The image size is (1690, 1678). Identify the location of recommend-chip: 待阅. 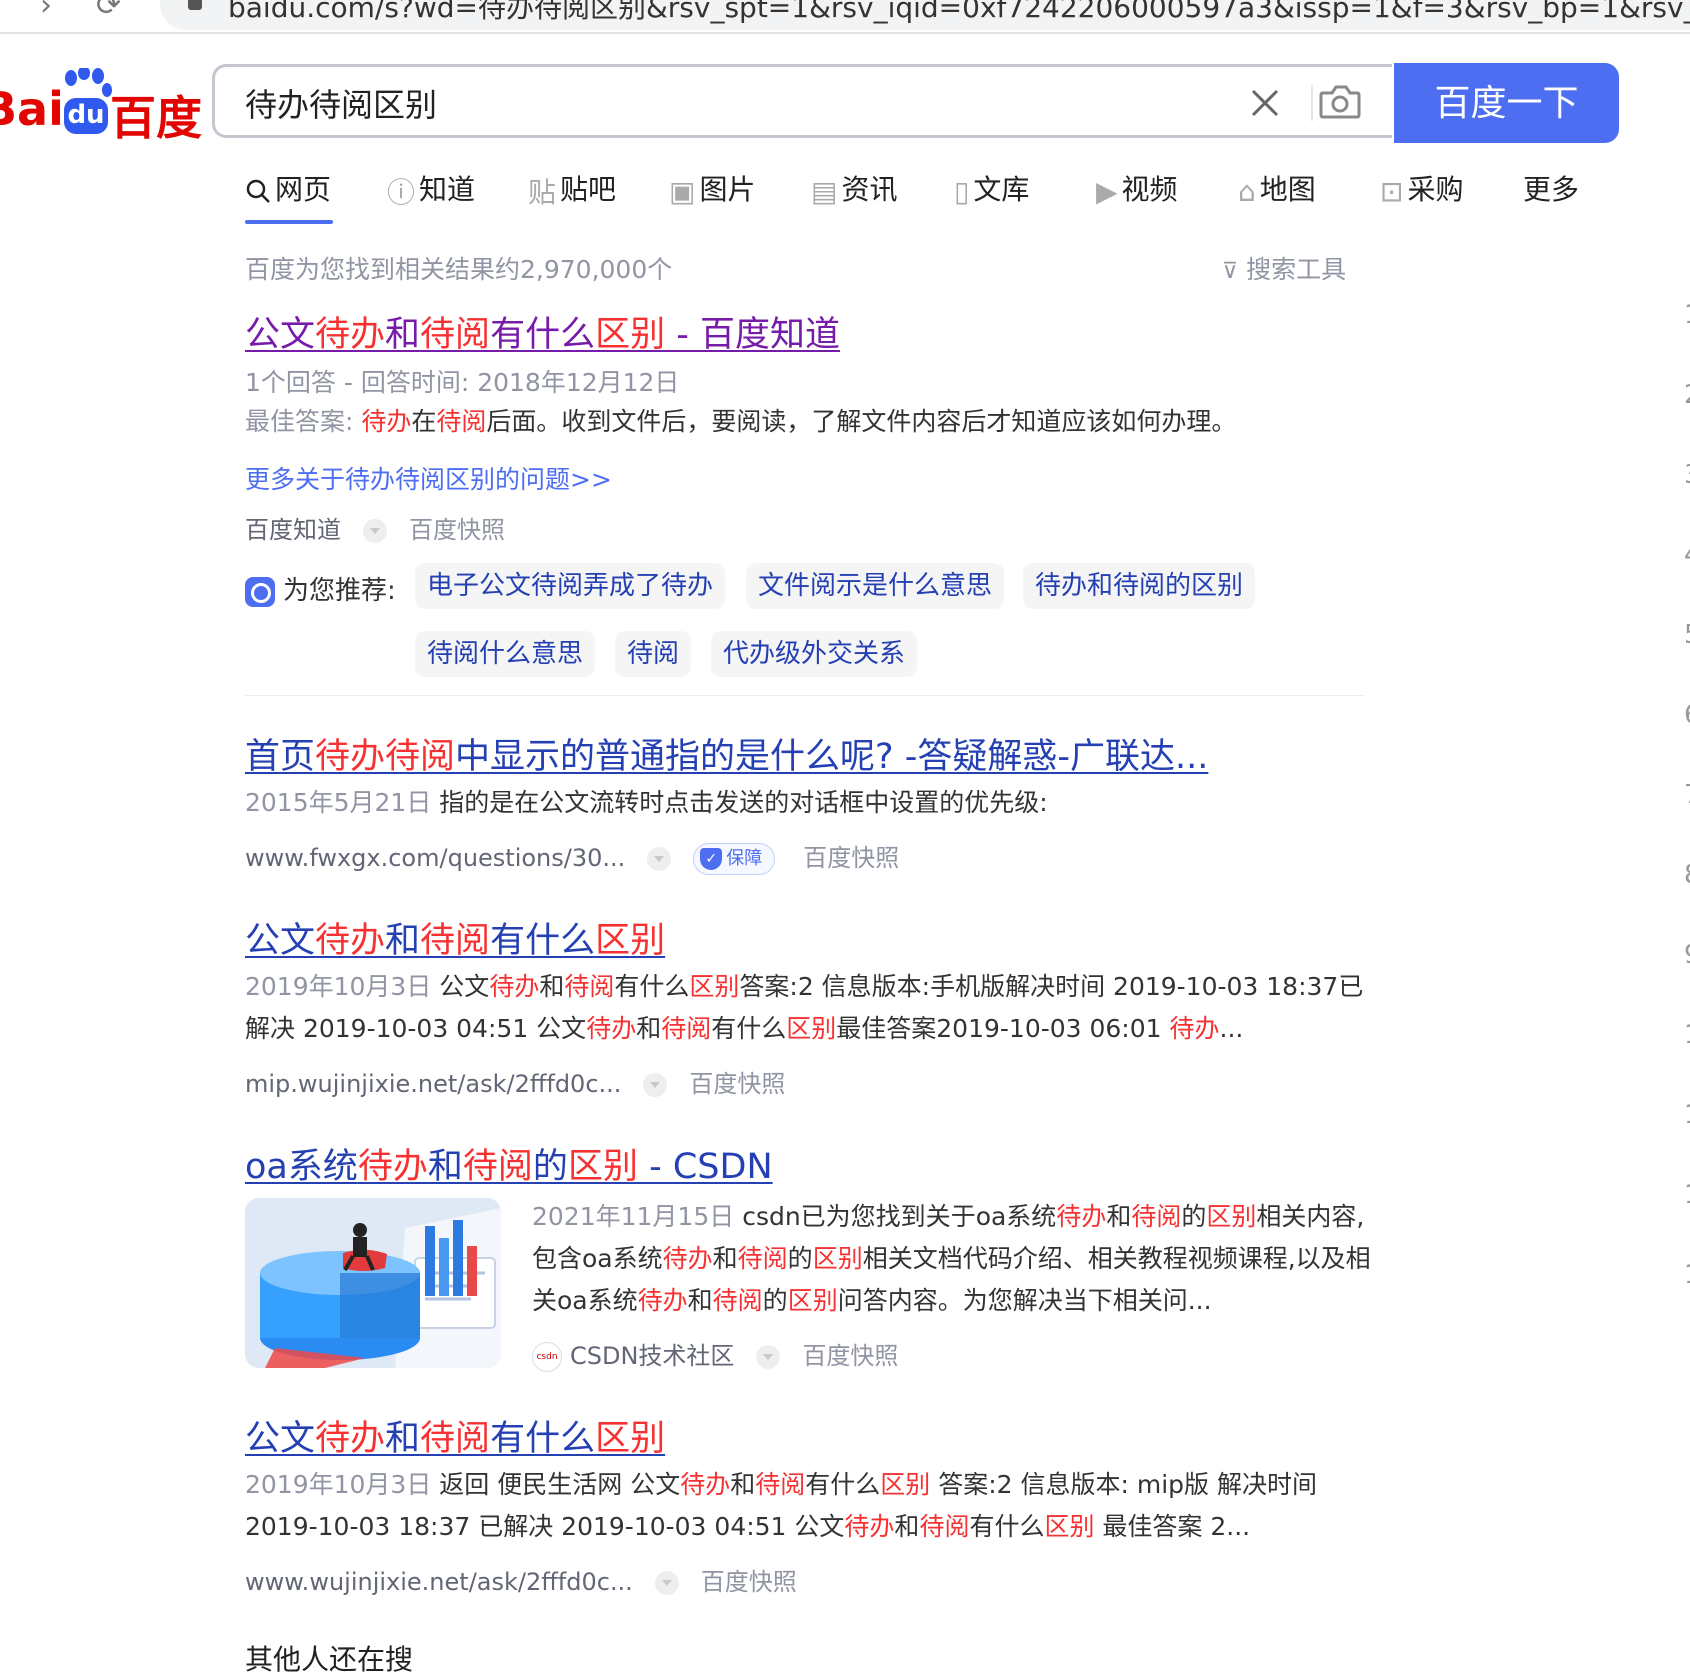
(653, 654).